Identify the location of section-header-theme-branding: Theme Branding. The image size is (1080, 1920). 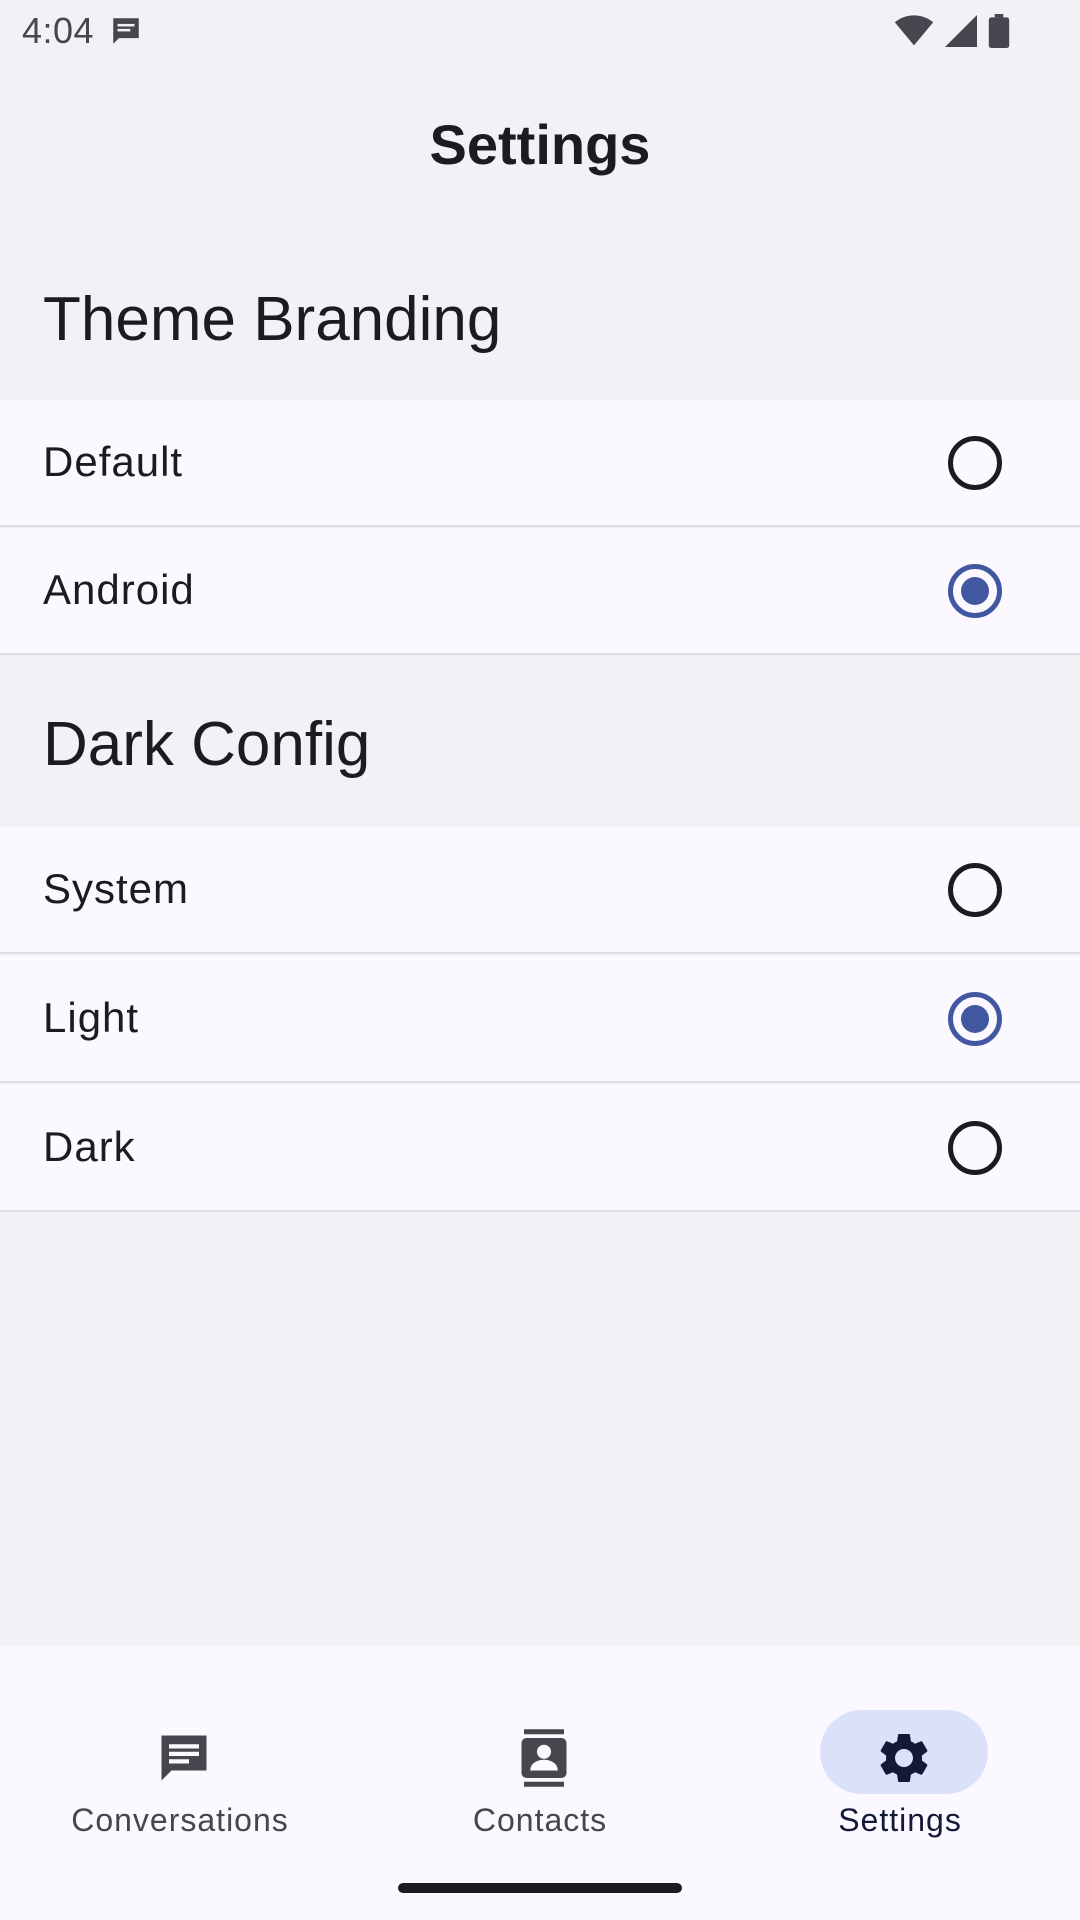
(540, 316).